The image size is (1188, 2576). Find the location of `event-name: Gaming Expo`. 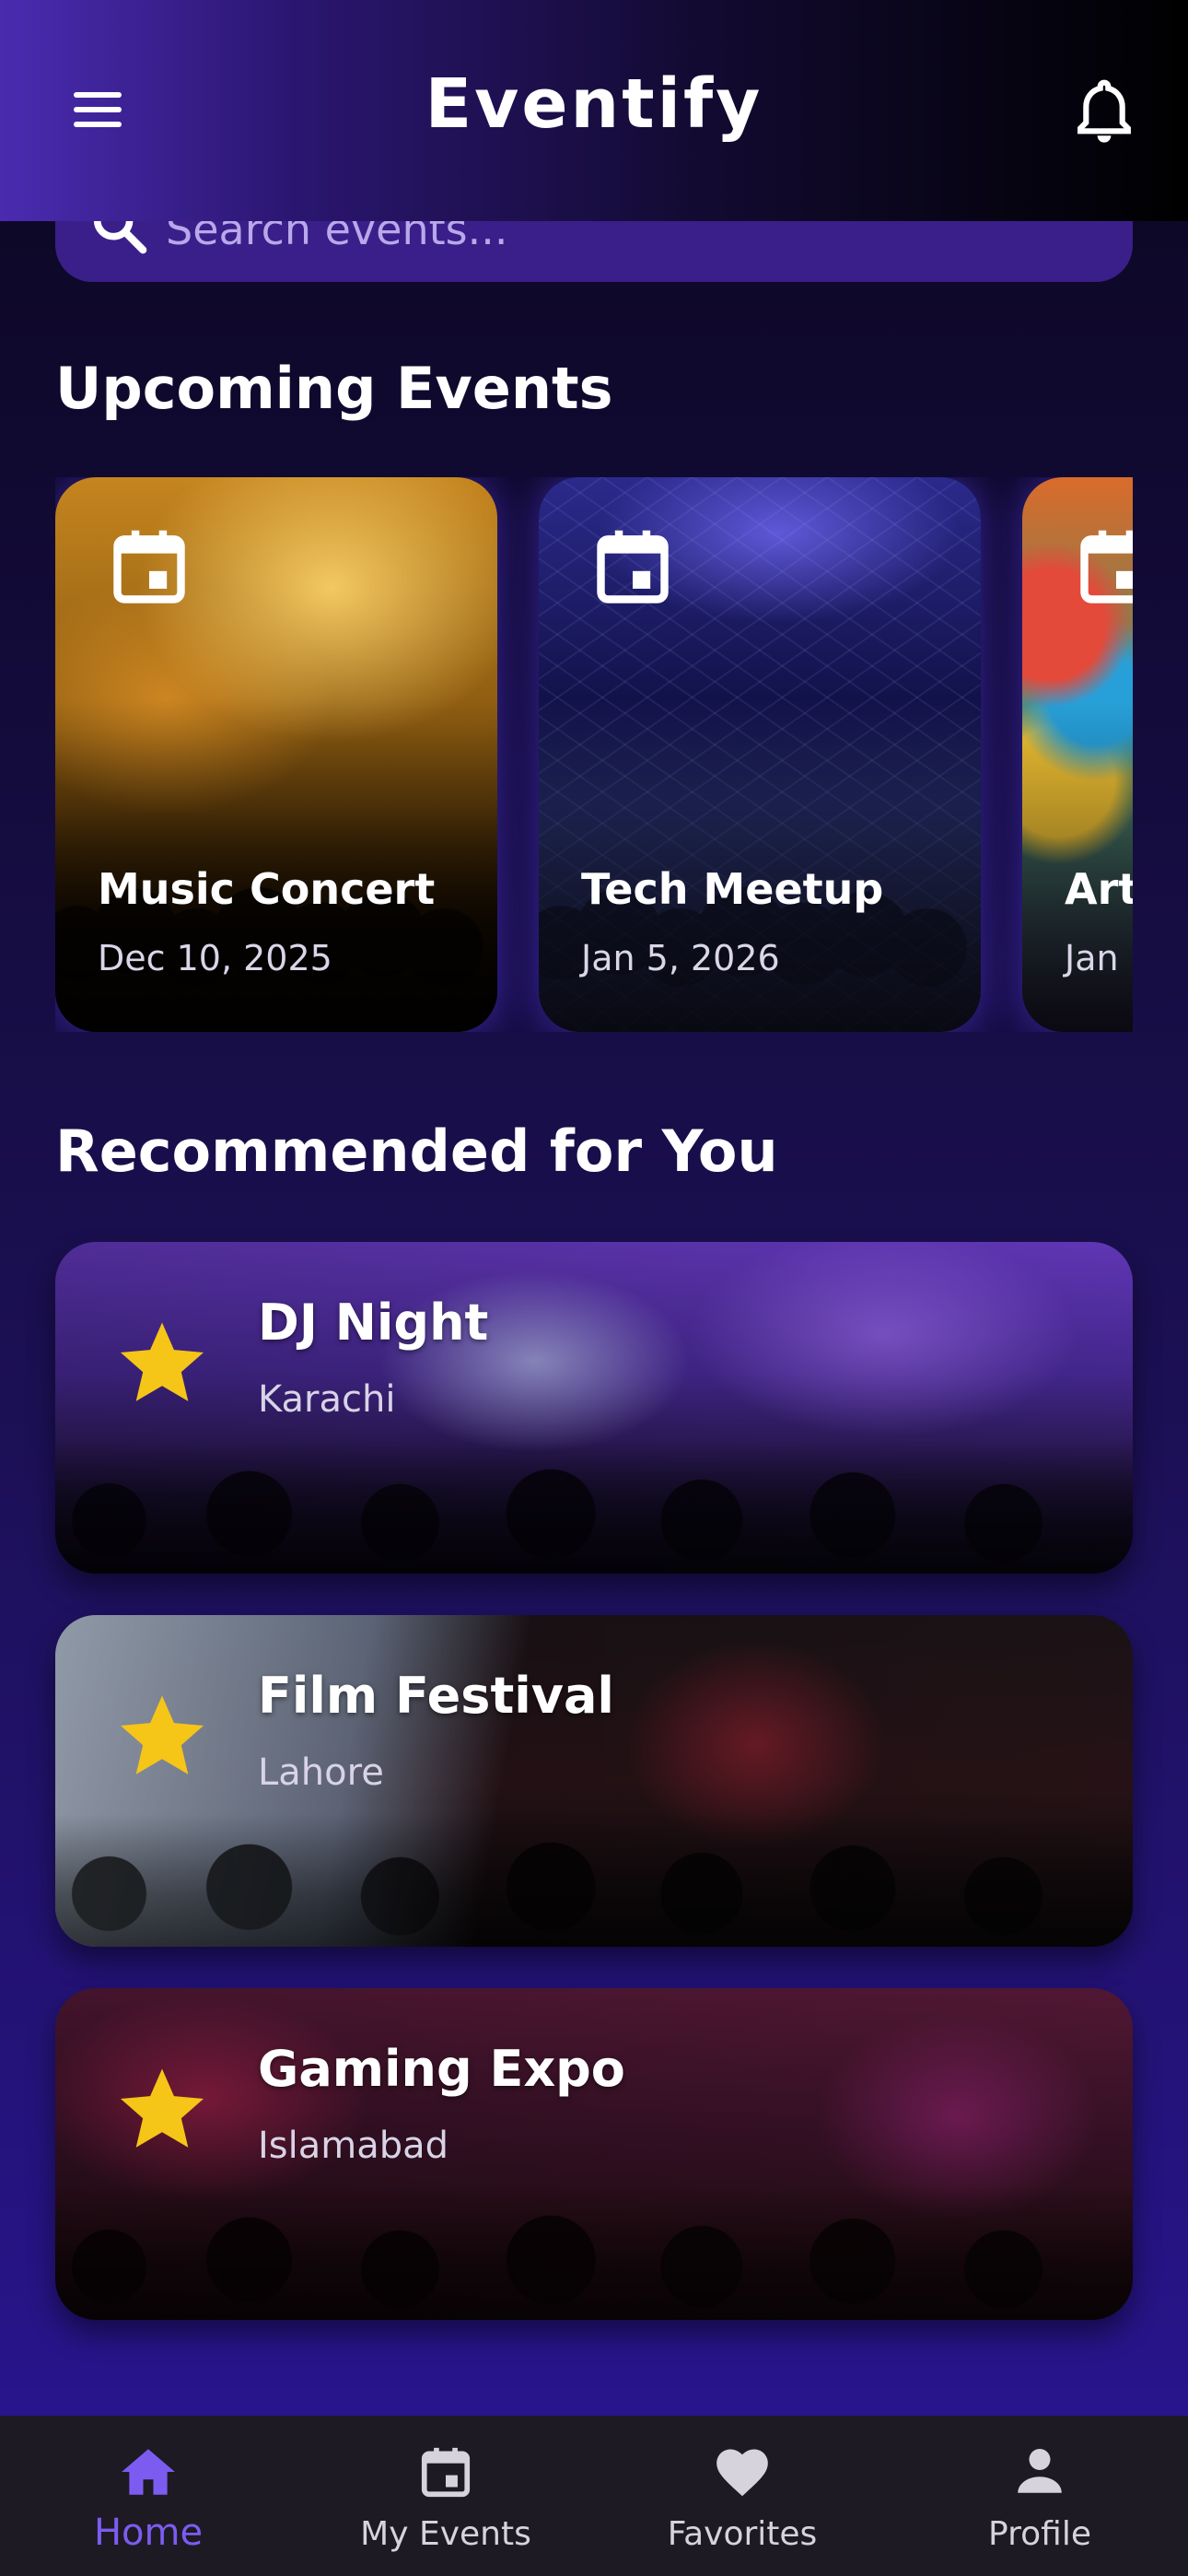

event-name: Gaming Expo is located at coordinates (441, 2069).